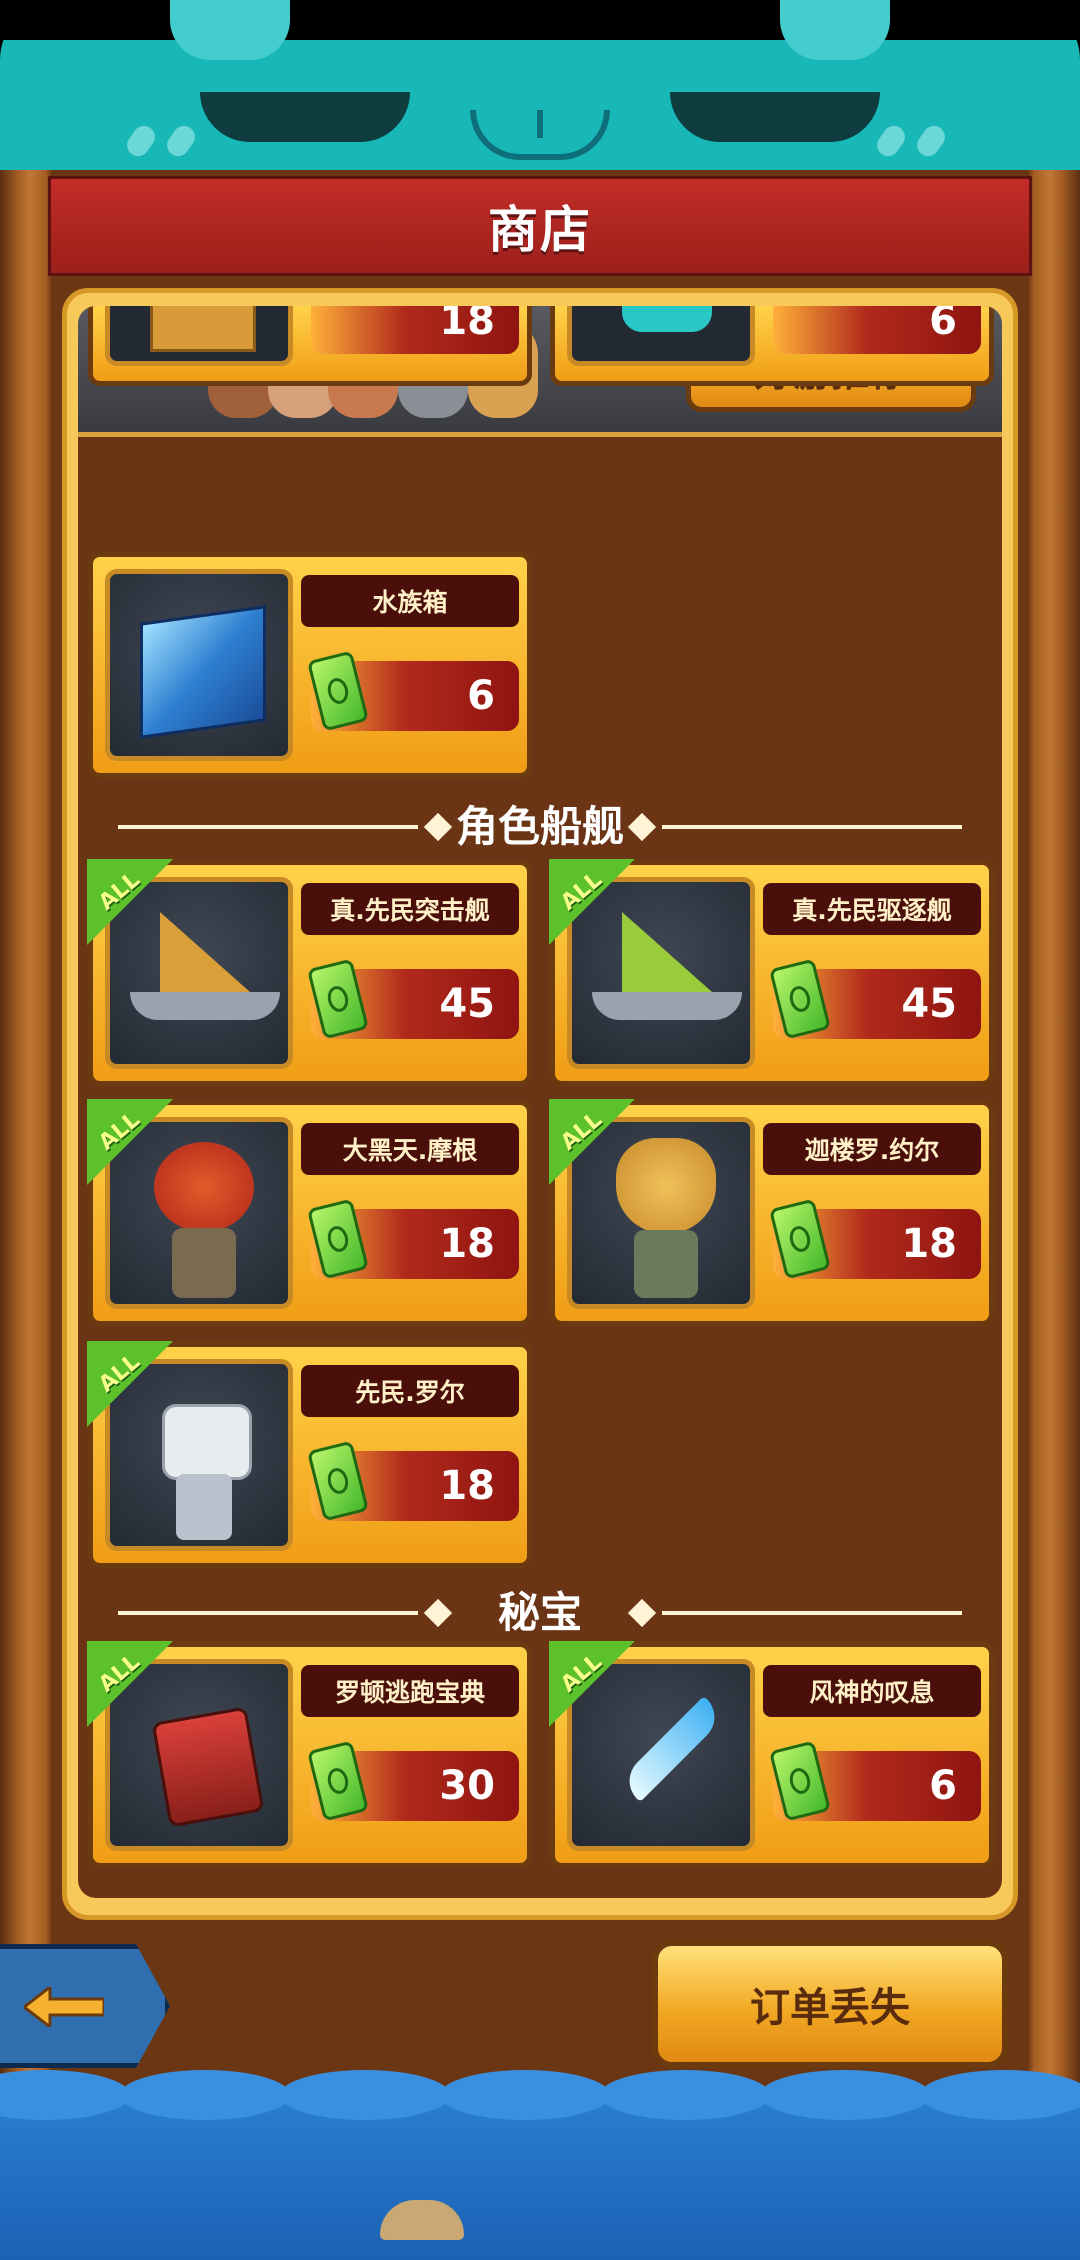  I want to click on section-header: 秘宝, so click(540, 1613).